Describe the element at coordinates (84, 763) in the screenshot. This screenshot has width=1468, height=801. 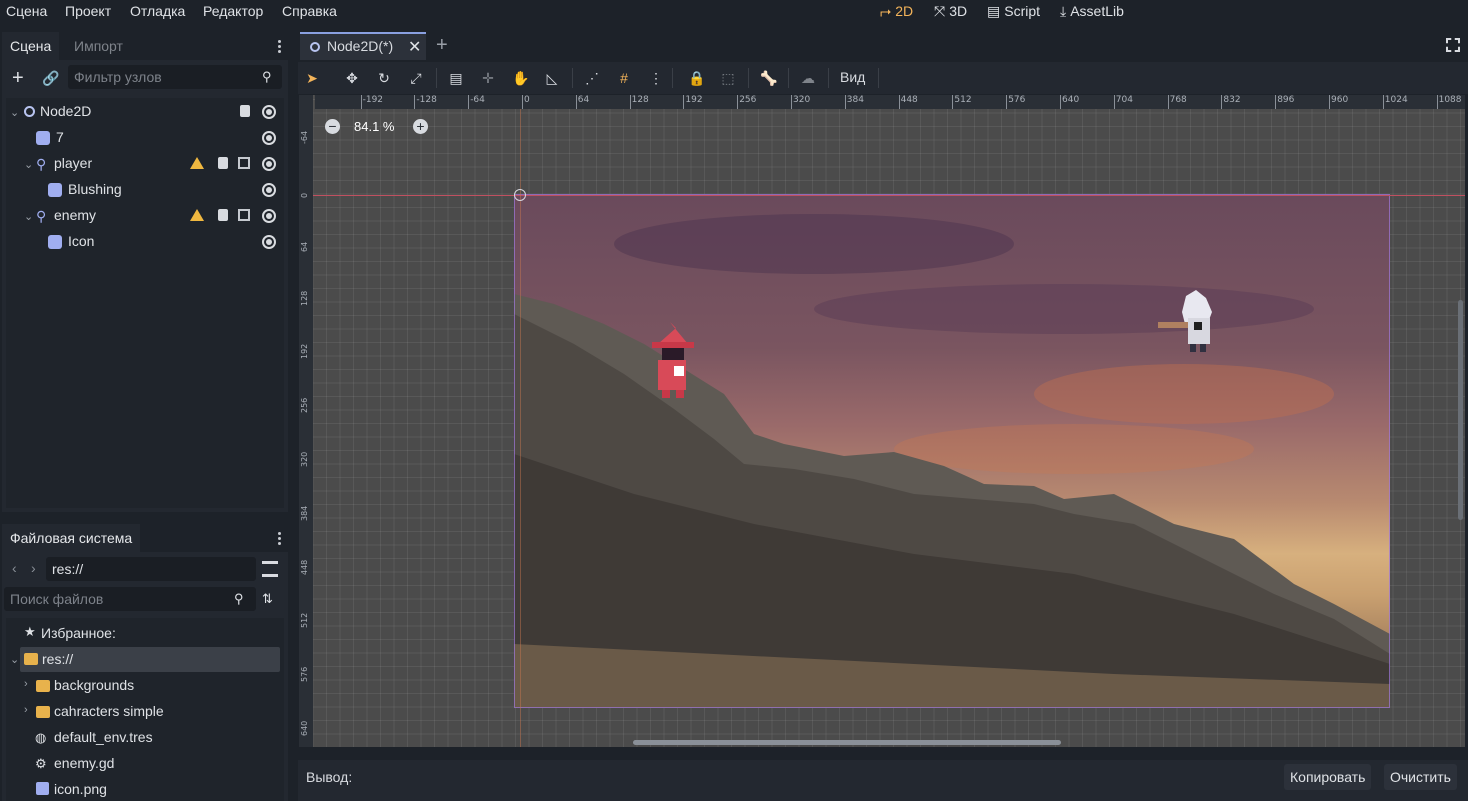
I see `file-item-enemy-gd: enemy.gd` at that location.